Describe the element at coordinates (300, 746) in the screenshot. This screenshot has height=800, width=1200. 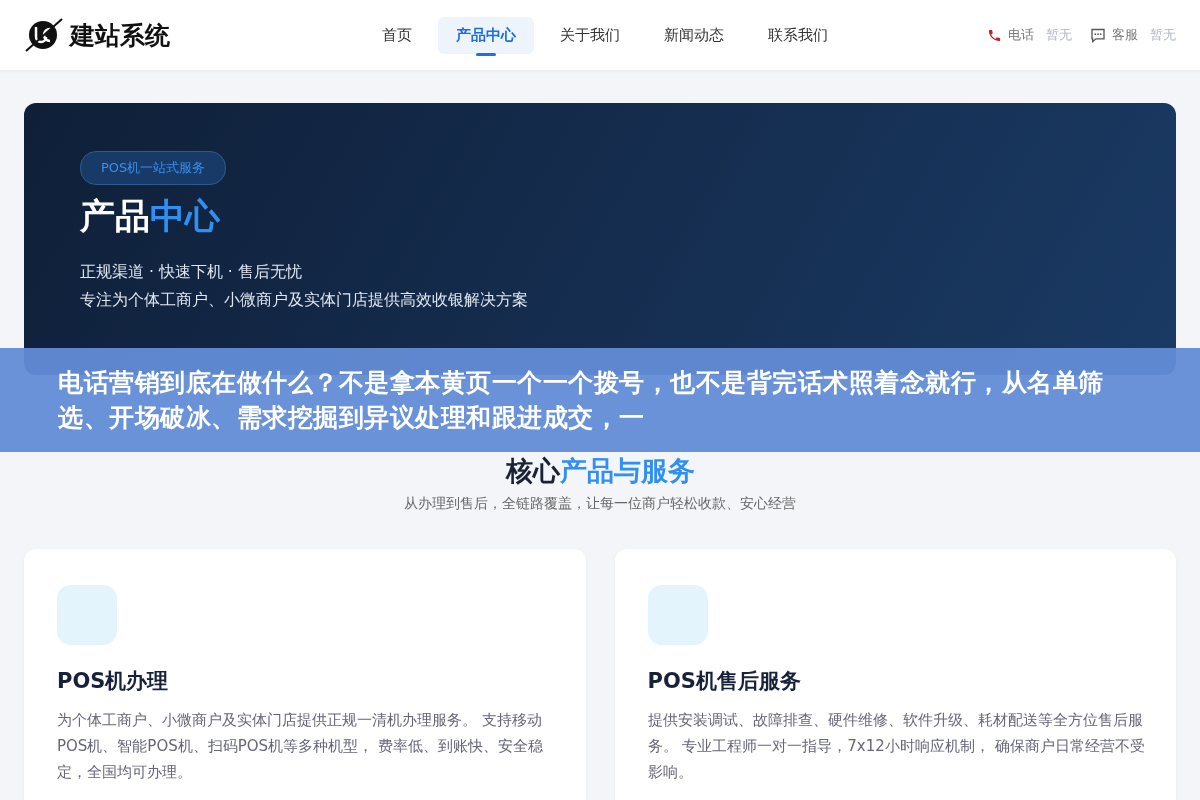
I see `card-description: 为个体工商户、小微商户及实体门店提供正规一清机办理服务。 支持移动POS机、智能POS机、扫码POS机等多种机型， 费率低、到账快、安全稳定，全国均可办理。` at that location.